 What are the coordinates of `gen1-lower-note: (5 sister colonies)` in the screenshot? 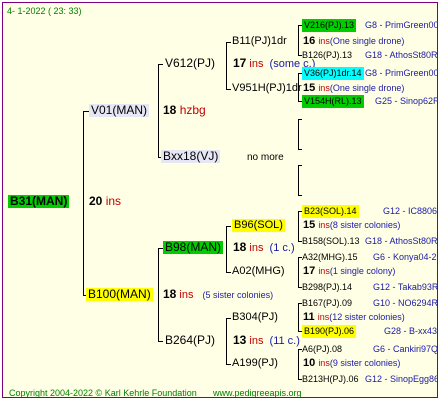 It's located at (238, 295).